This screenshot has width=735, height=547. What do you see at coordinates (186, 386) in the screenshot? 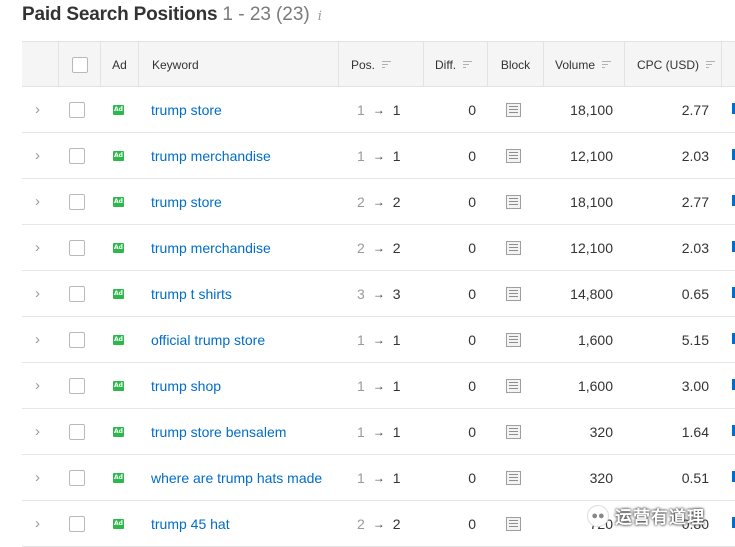
I see `keyword-link: trump shop` at bounding box center [186, 386].